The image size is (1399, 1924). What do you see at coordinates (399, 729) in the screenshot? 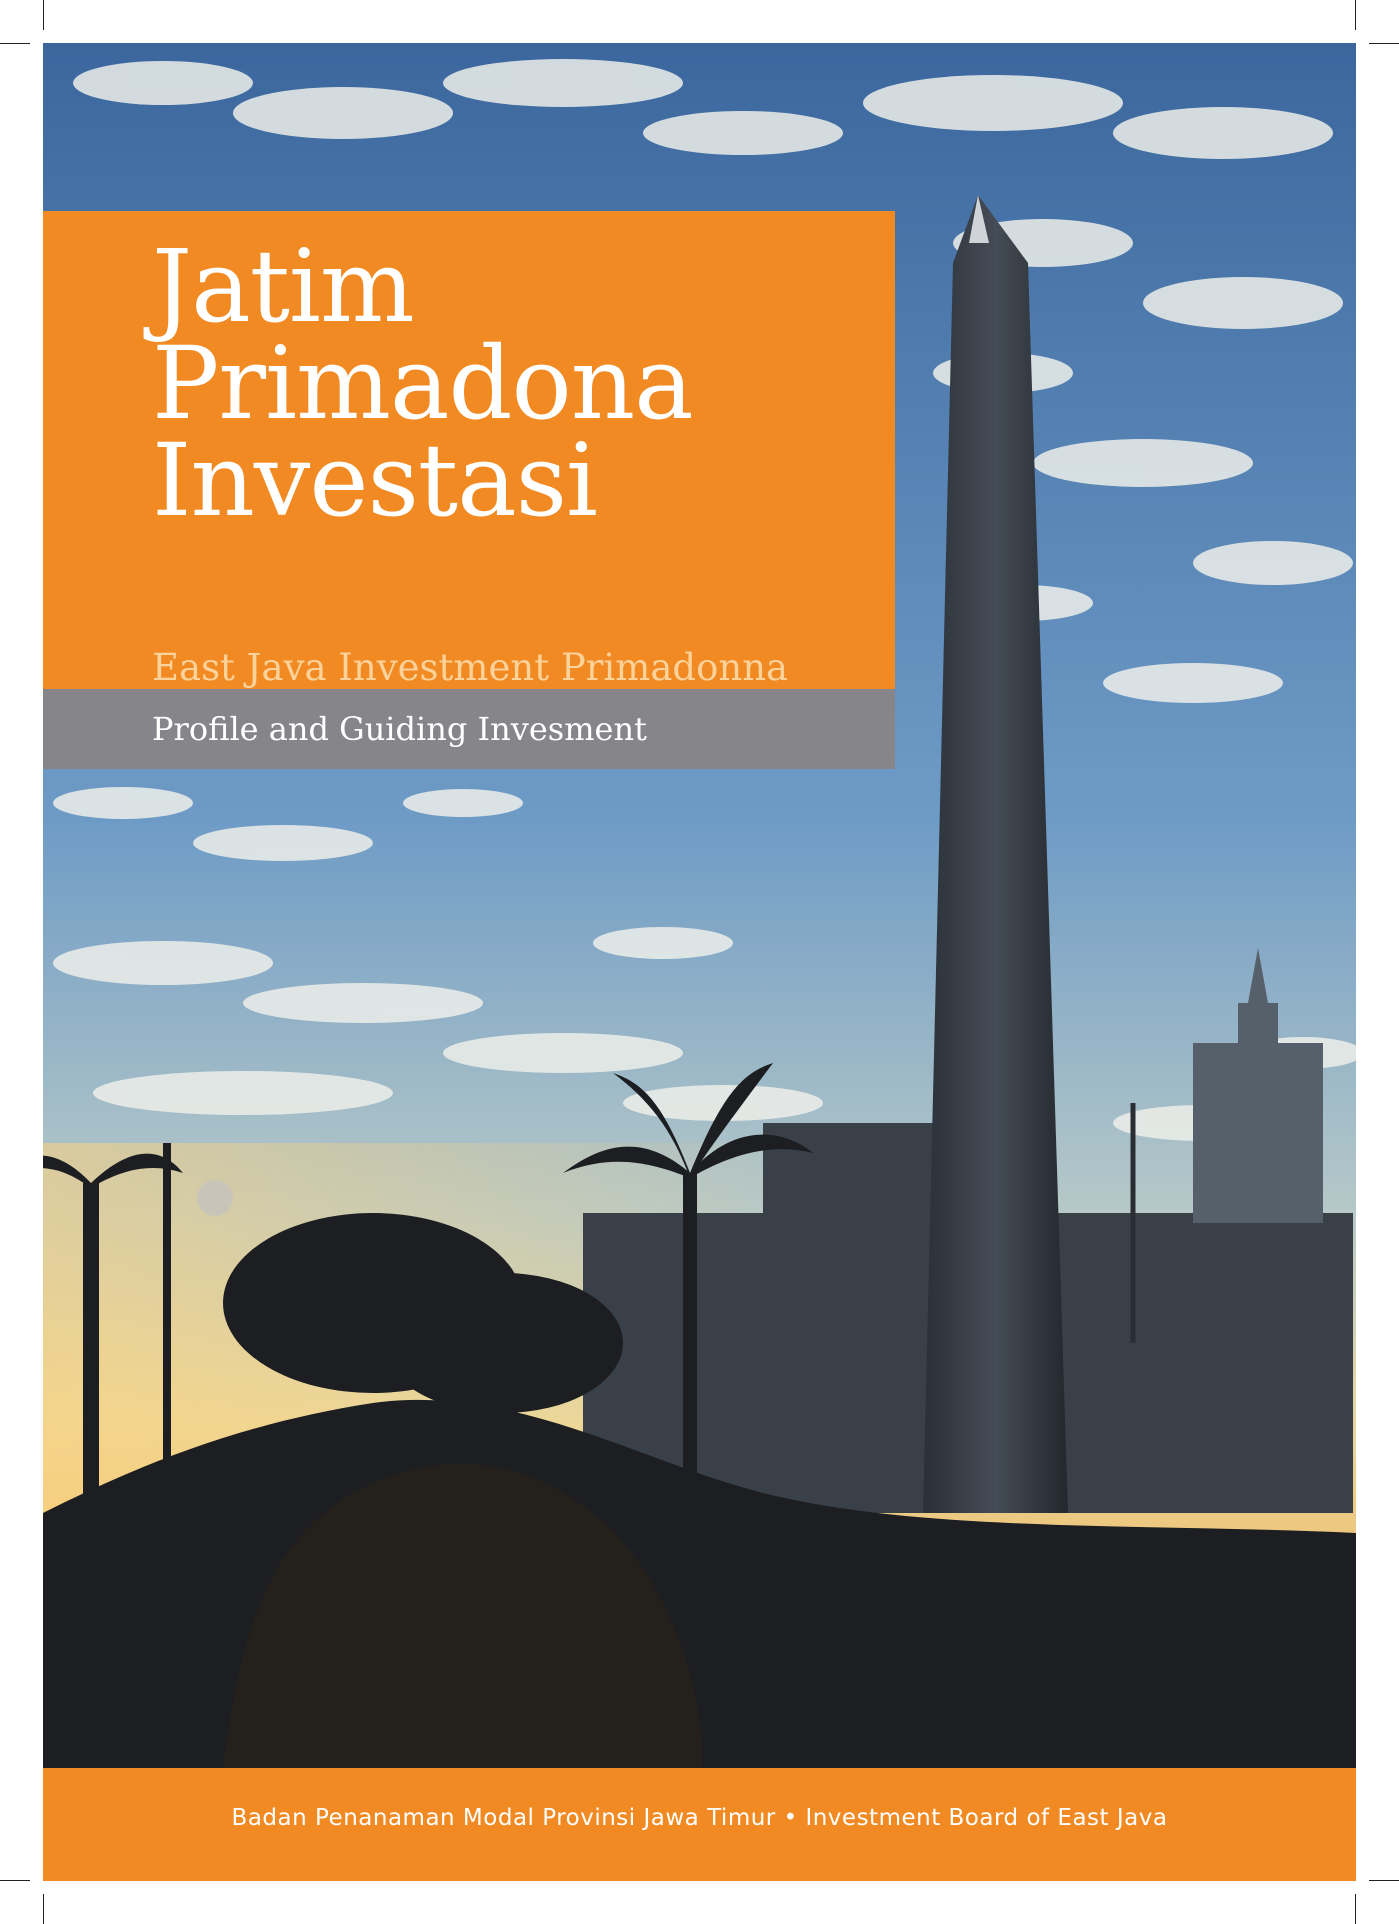
I see `guide-text: Profile and Guiding Invesment` at bounding box center [399, 729].